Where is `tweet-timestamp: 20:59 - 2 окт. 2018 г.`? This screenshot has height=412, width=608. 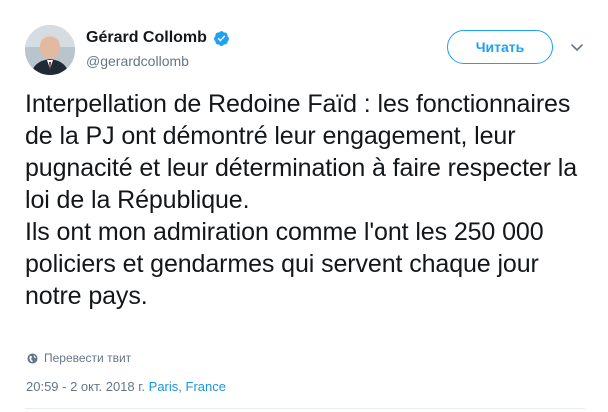
tweet-timestamp: 20:59 - 2 окт. 2018 г. is located at coordinates (85, 386).